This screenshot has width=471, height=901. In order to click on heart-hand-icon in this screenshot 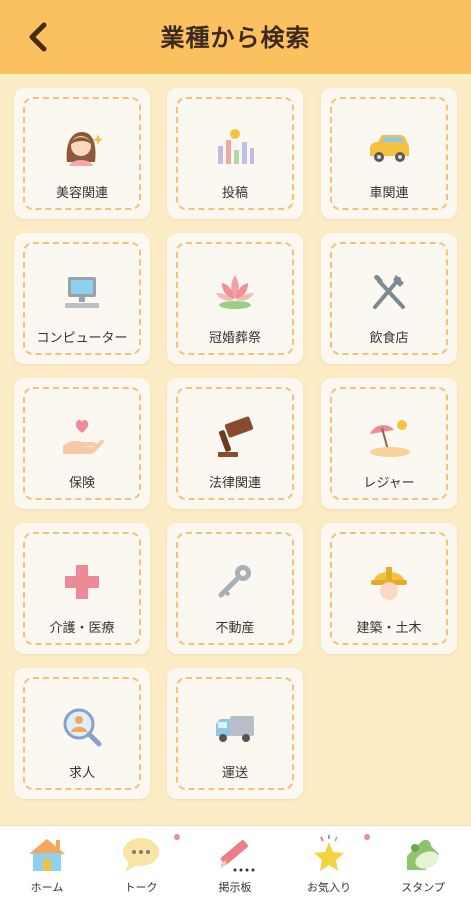, I will do `click(83, 436)`.